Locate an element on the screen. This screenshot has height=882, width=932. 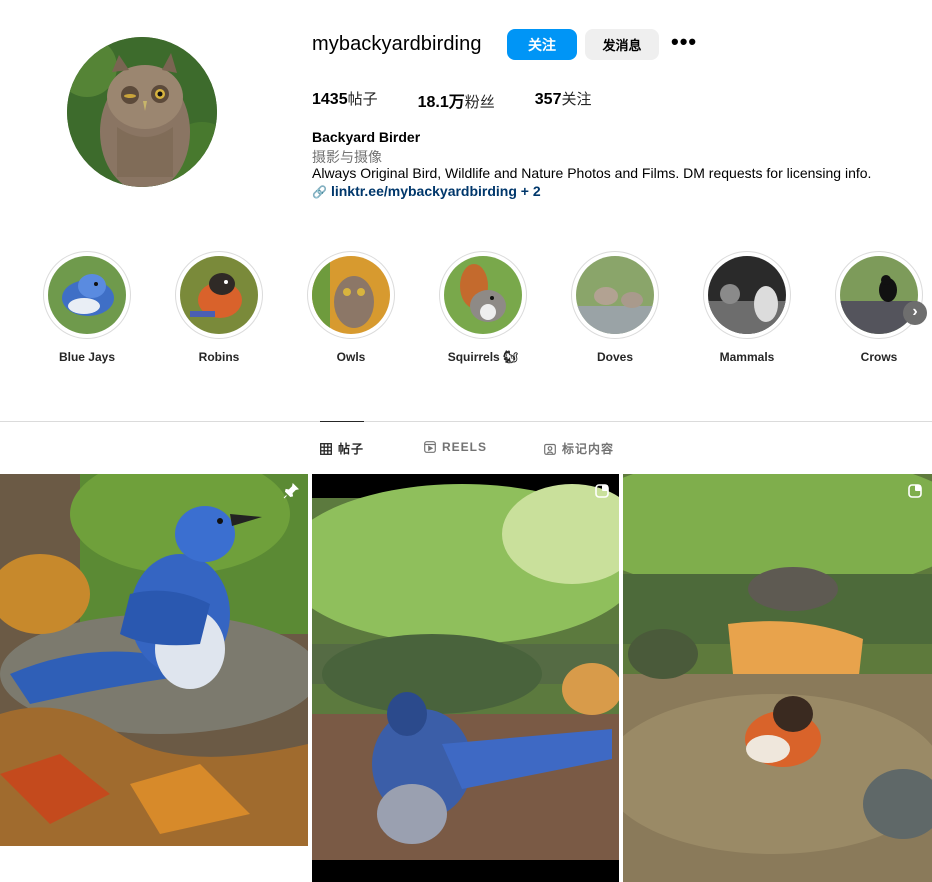
highlight-label: Squirrels 🐿 is located at coordinates (483, 357).